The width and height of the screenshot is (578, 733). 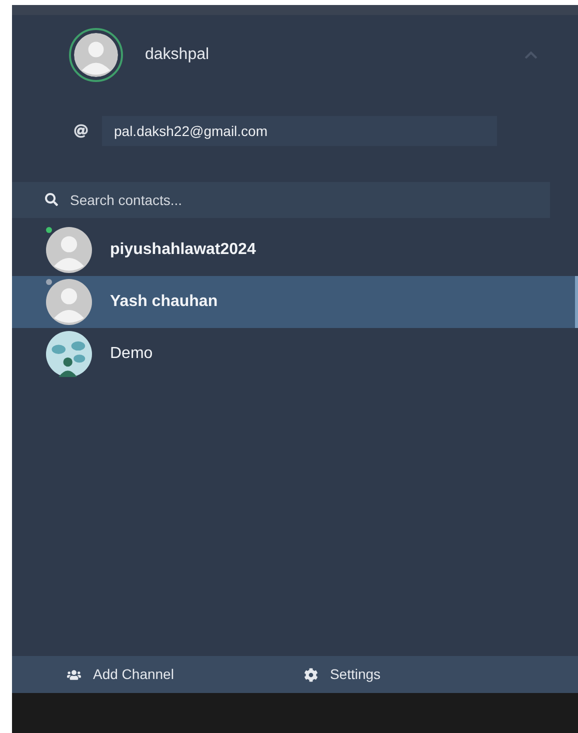 I want to click on users-icon, so click(x=74, y=675).